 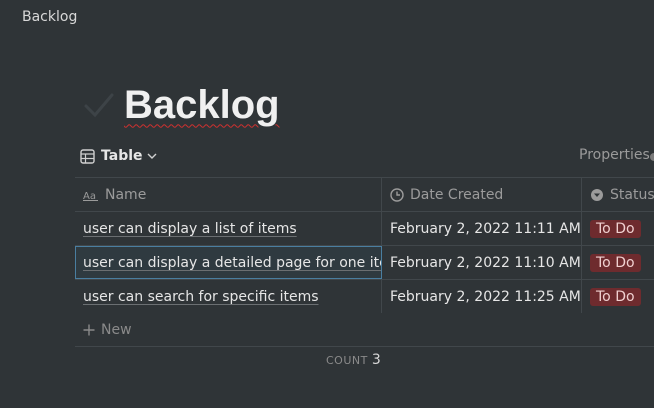 I want to click on page-header: Backlog, so click(x=180, y=105).